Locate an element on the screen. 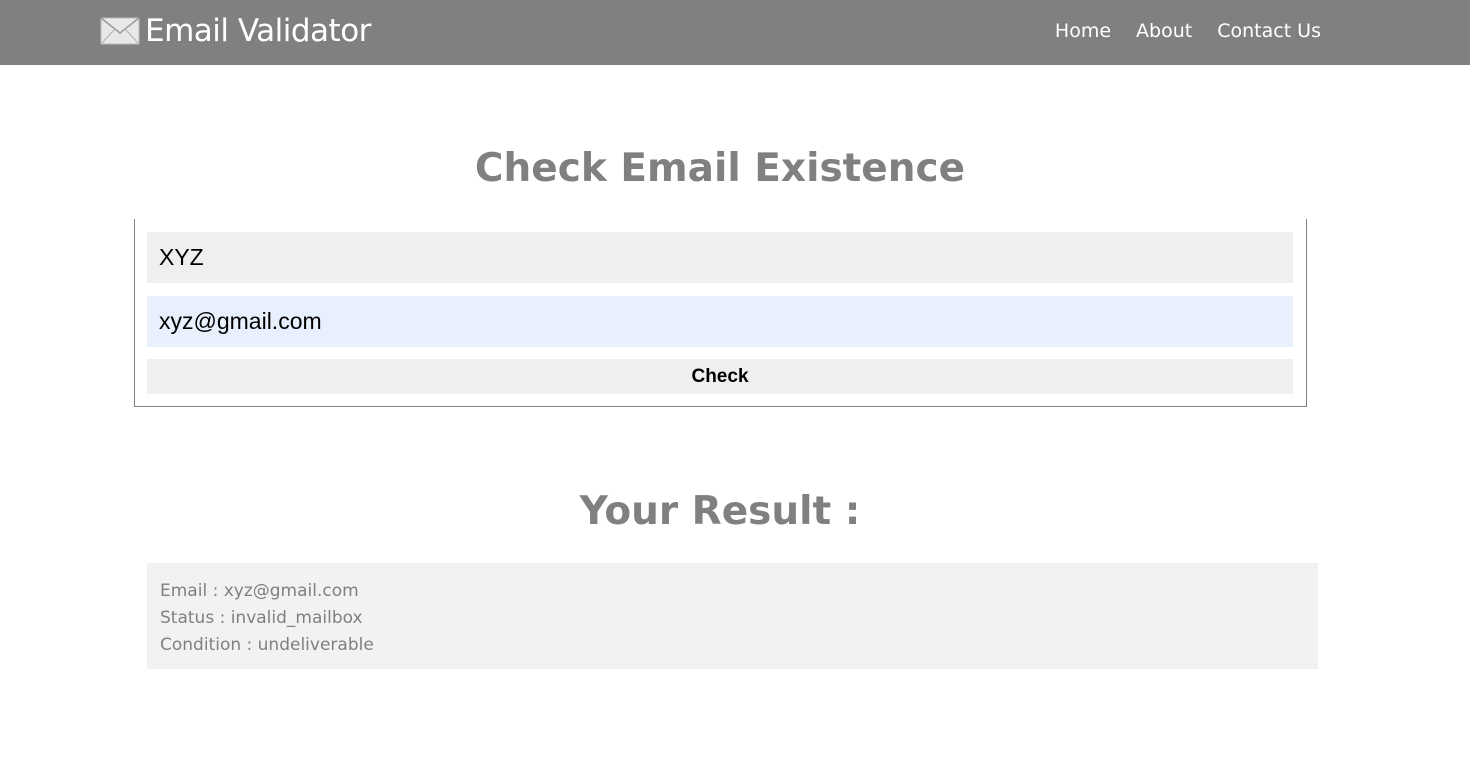 The image size is (1470, 781). email-input is located at coordinates (720, 321).